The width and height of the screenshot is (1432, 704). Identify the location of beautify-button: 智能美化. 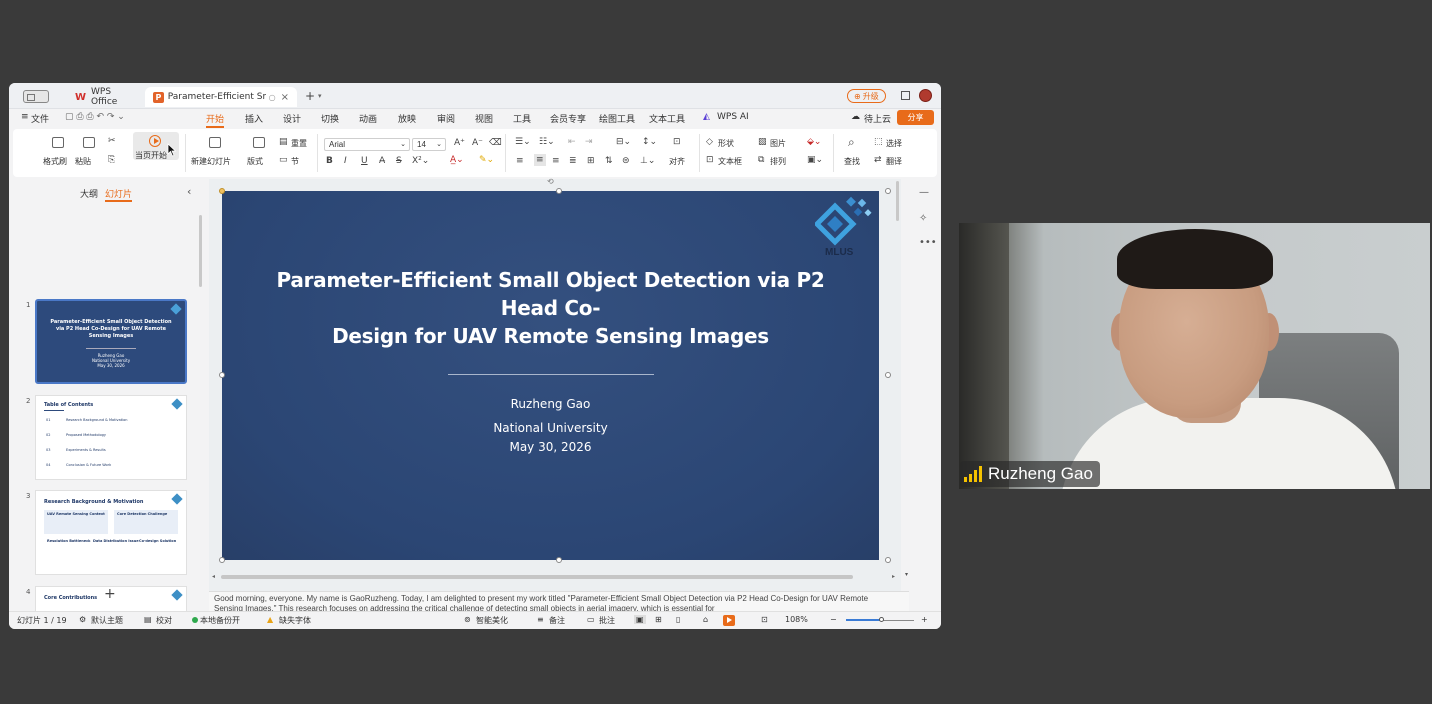
(492, 620).